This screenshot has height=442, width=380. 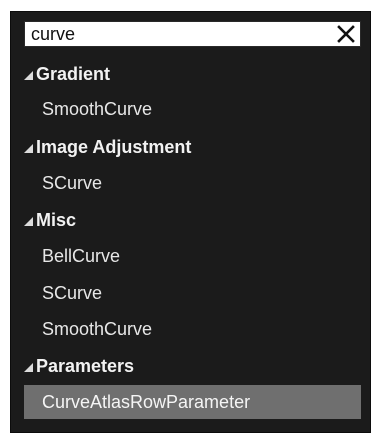 I want to click on category-misc: Misc, so click(x=50, y=220).